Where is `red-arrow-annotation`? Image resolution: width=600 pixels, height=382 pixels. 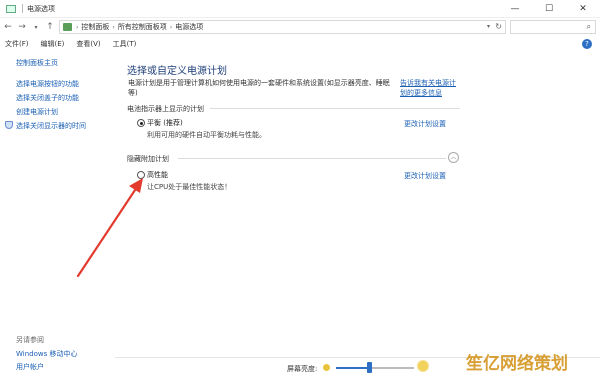
red-arrow-annotation is located at coordinates (109, 228).